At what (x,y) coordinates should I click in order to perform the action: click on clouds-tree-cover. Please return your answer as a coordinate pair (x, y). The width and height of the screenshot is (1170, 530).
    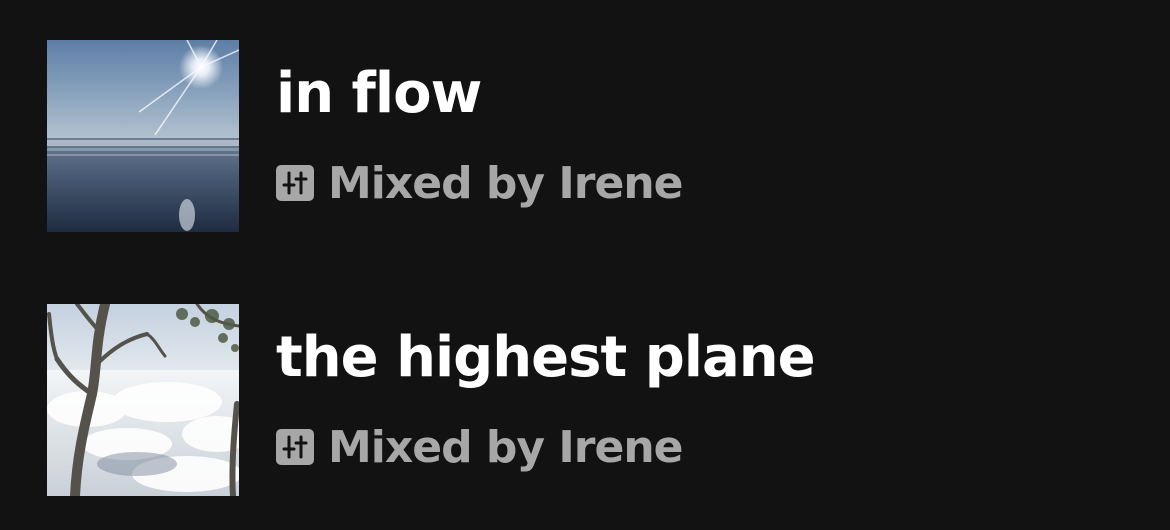
    Looking at the image, I should click on (143, 400).